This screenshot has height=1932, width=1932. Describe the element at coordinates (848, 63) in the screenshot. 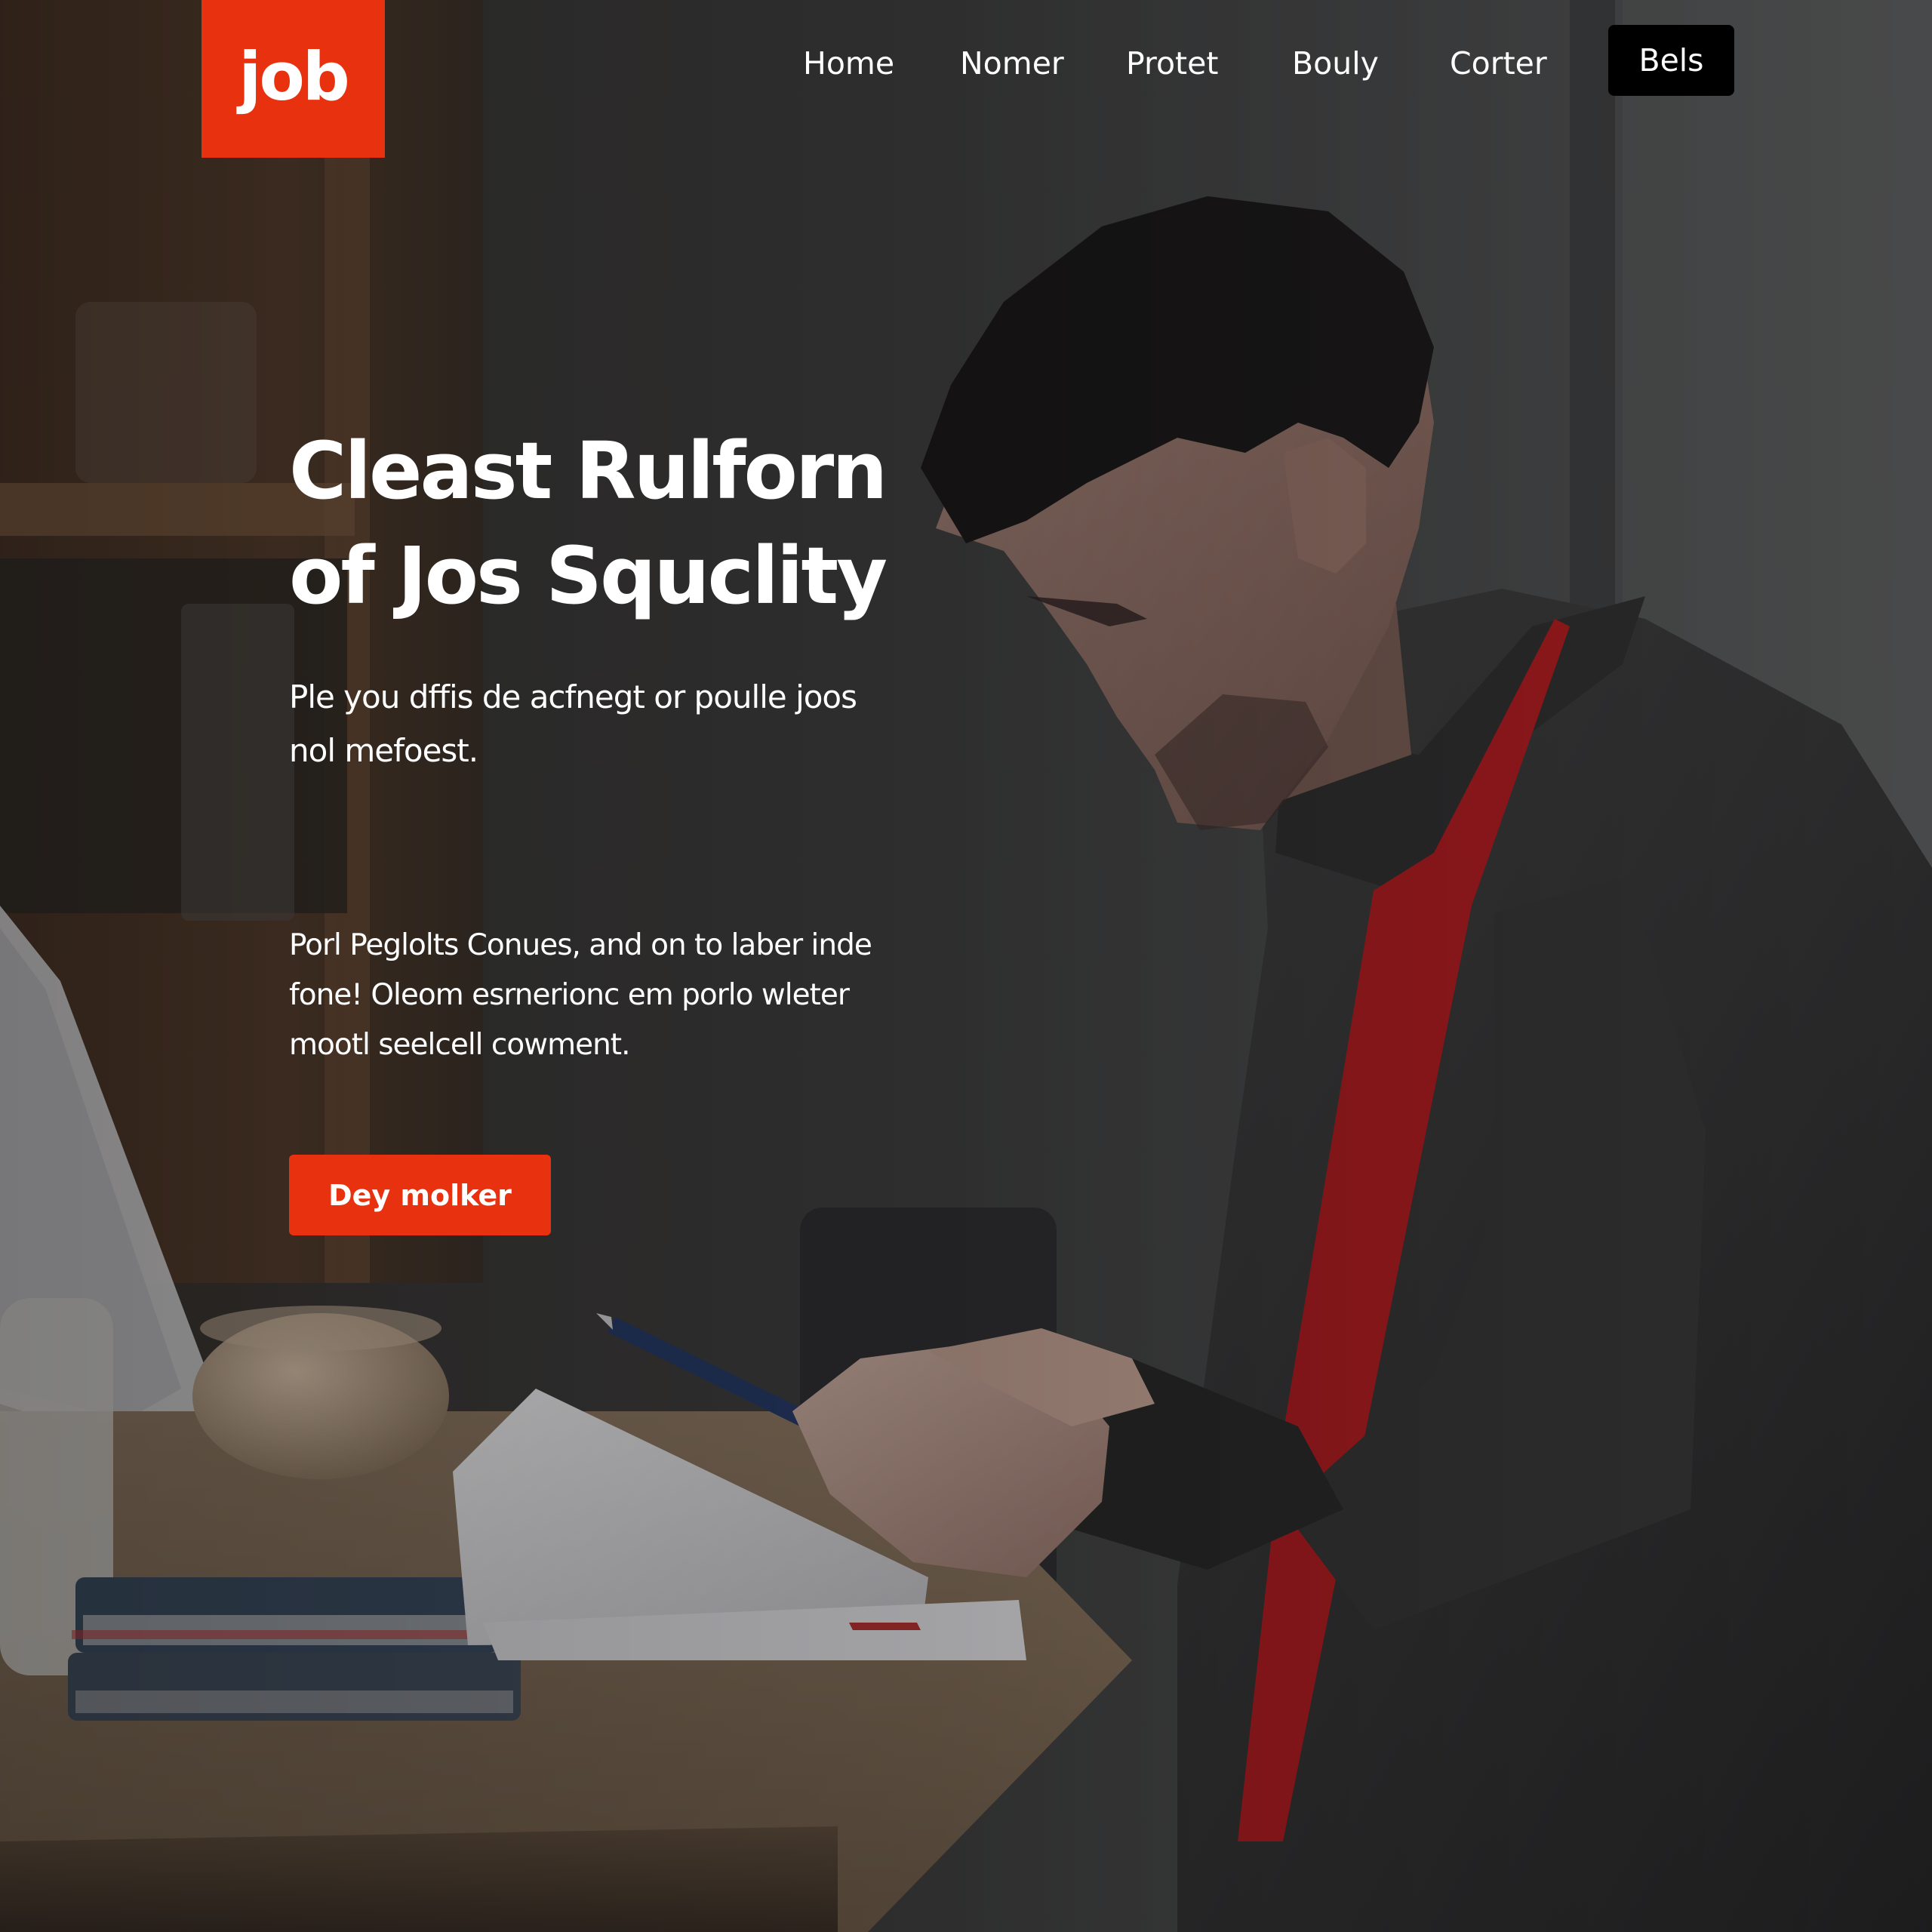

I see `nav-link-home: Home` at that location.